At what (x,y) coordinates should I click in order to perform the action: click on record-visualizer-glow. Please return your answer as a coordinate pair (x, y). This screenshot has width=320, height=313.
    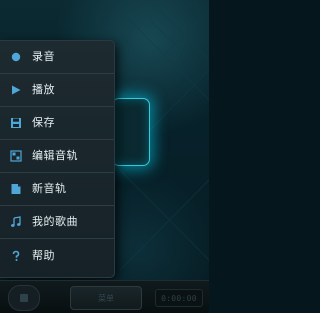
    Looking at the image, I should click on (131, 132).